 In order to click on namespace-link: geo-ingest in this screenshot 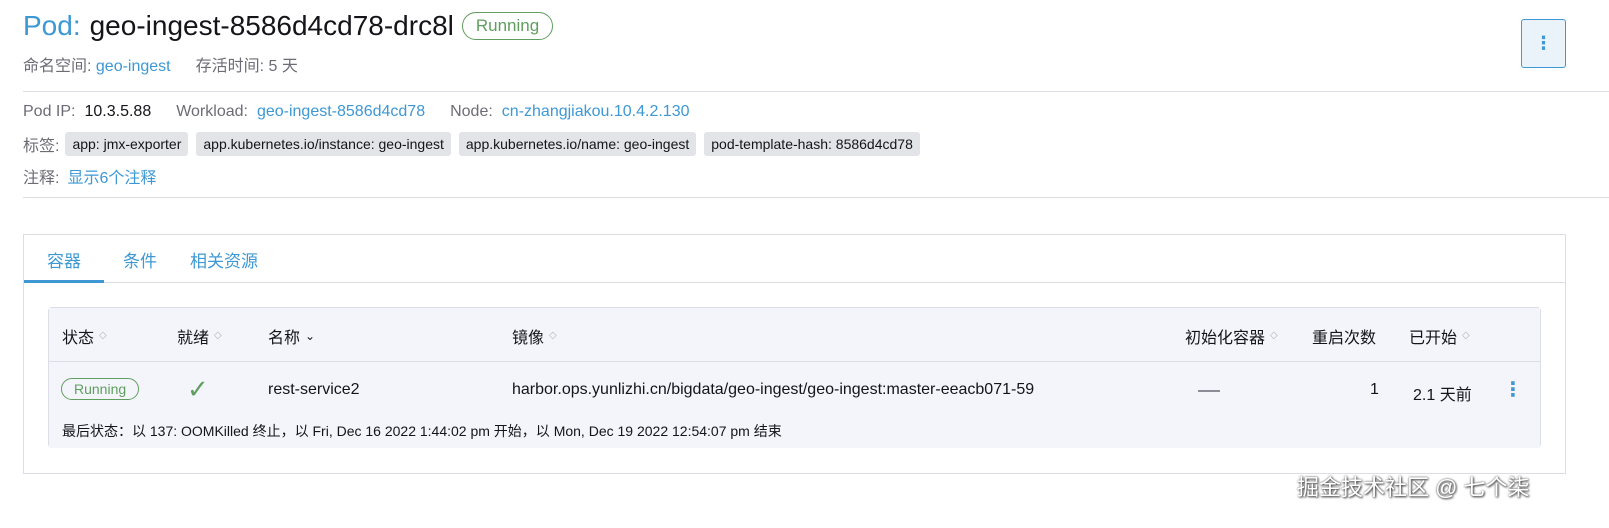, I will do `click(133, 66)`.